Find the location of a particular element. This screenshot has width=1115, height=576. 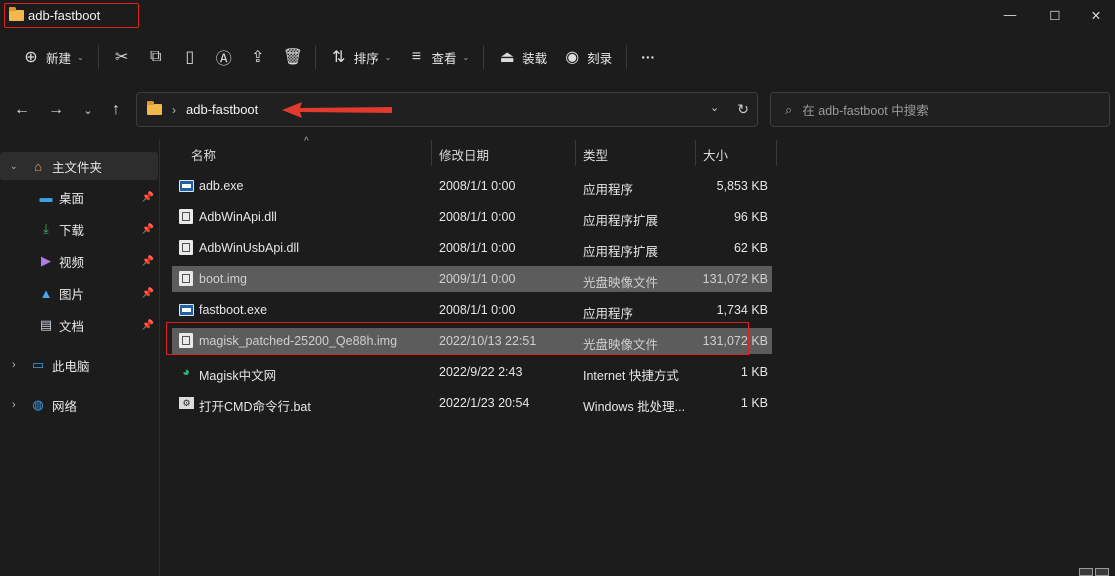

pictures-icon: ▲ is located at coordinates (46, 293).